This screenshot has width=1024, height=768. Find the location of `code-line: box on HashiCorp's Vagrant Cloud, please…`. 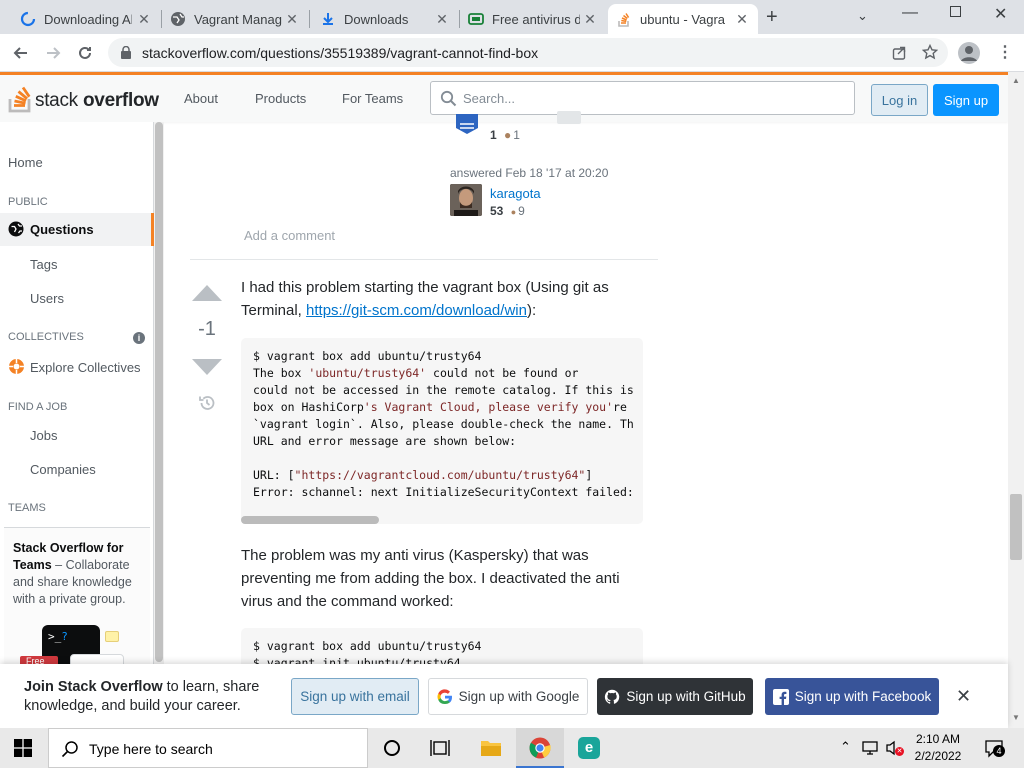

code-line: box on HashiCorp's Vagrant Cloud, please… is located at coordinates (440, 407).